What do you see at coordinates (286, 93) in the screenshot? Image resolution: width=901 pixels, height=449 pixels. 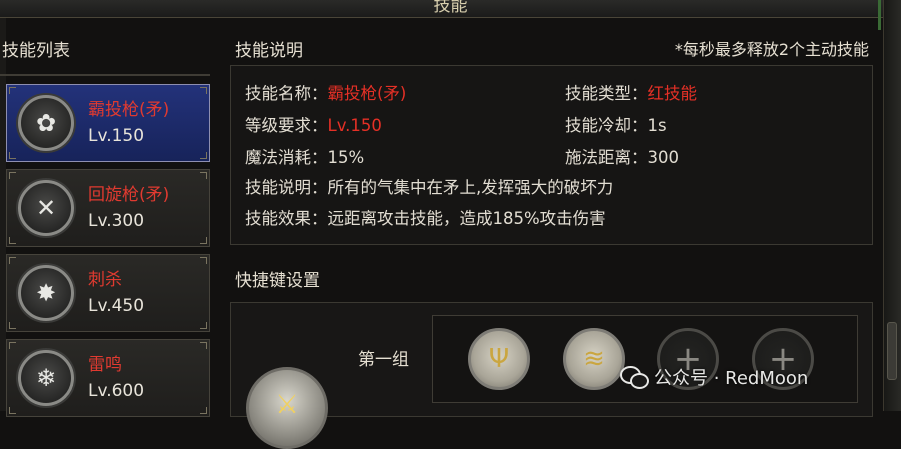 I see `label: 技能名称：` at bounding box center [286, 93].